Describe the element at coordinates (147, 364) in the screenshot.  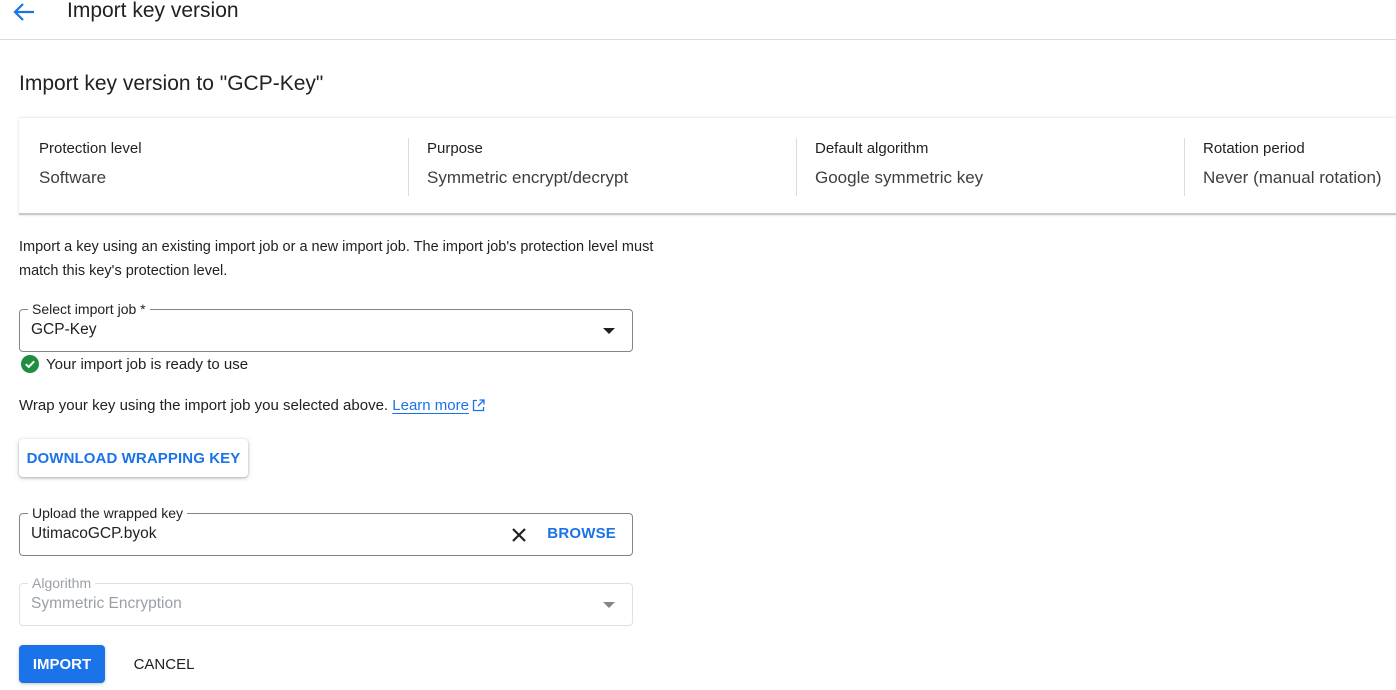
I see `status-text: Your import job is ready to use` at that location.